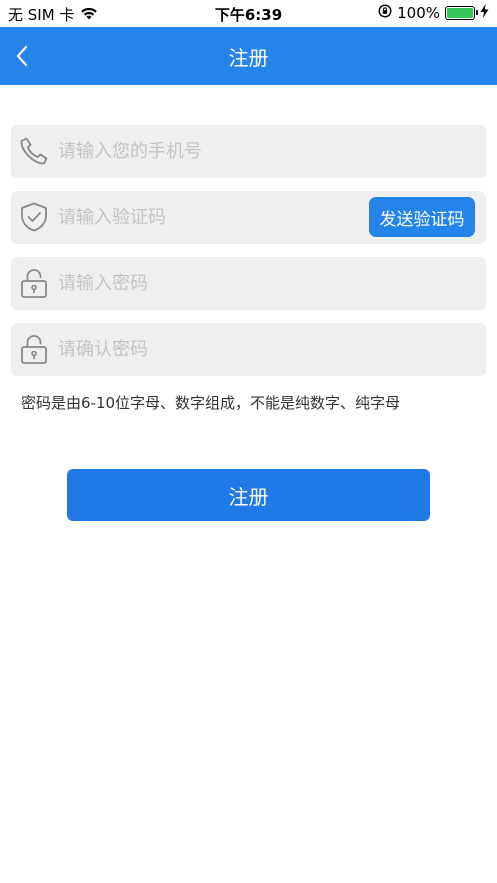 The width and height of the screenshot is (497, 883). Describe the element at coordinates (208, 151) in the screenshot. I see `phone-input` at that location.